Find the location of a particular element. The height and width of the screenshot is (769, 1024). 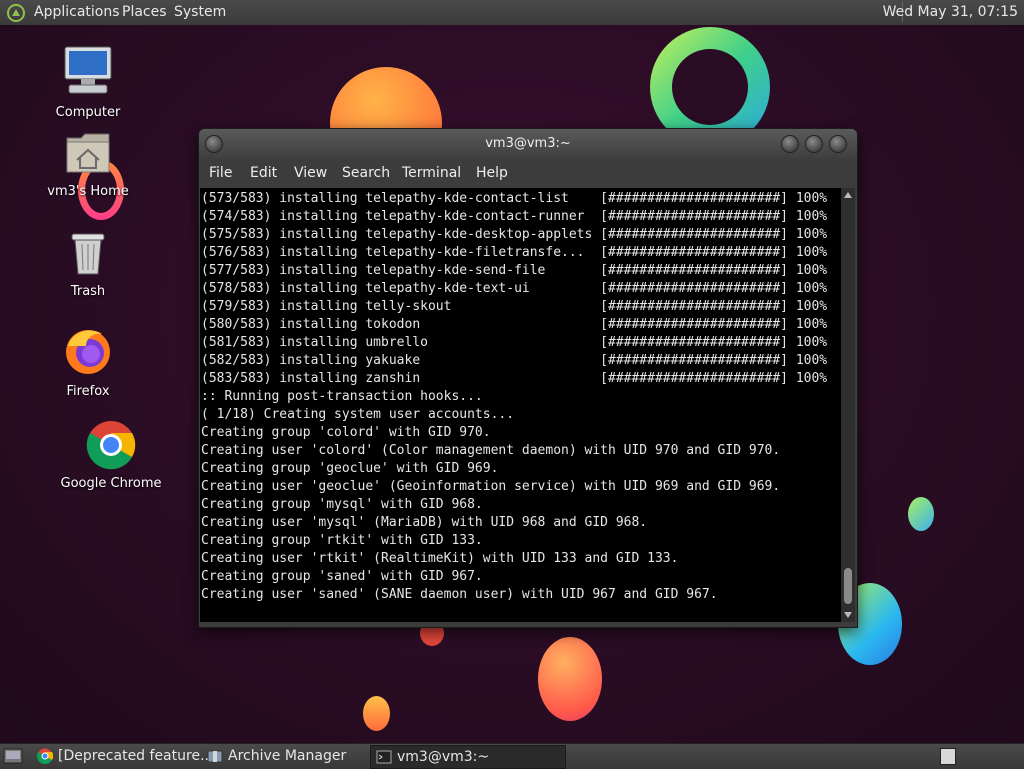

menu-applications: Applications is located at coordinates (77, 12).